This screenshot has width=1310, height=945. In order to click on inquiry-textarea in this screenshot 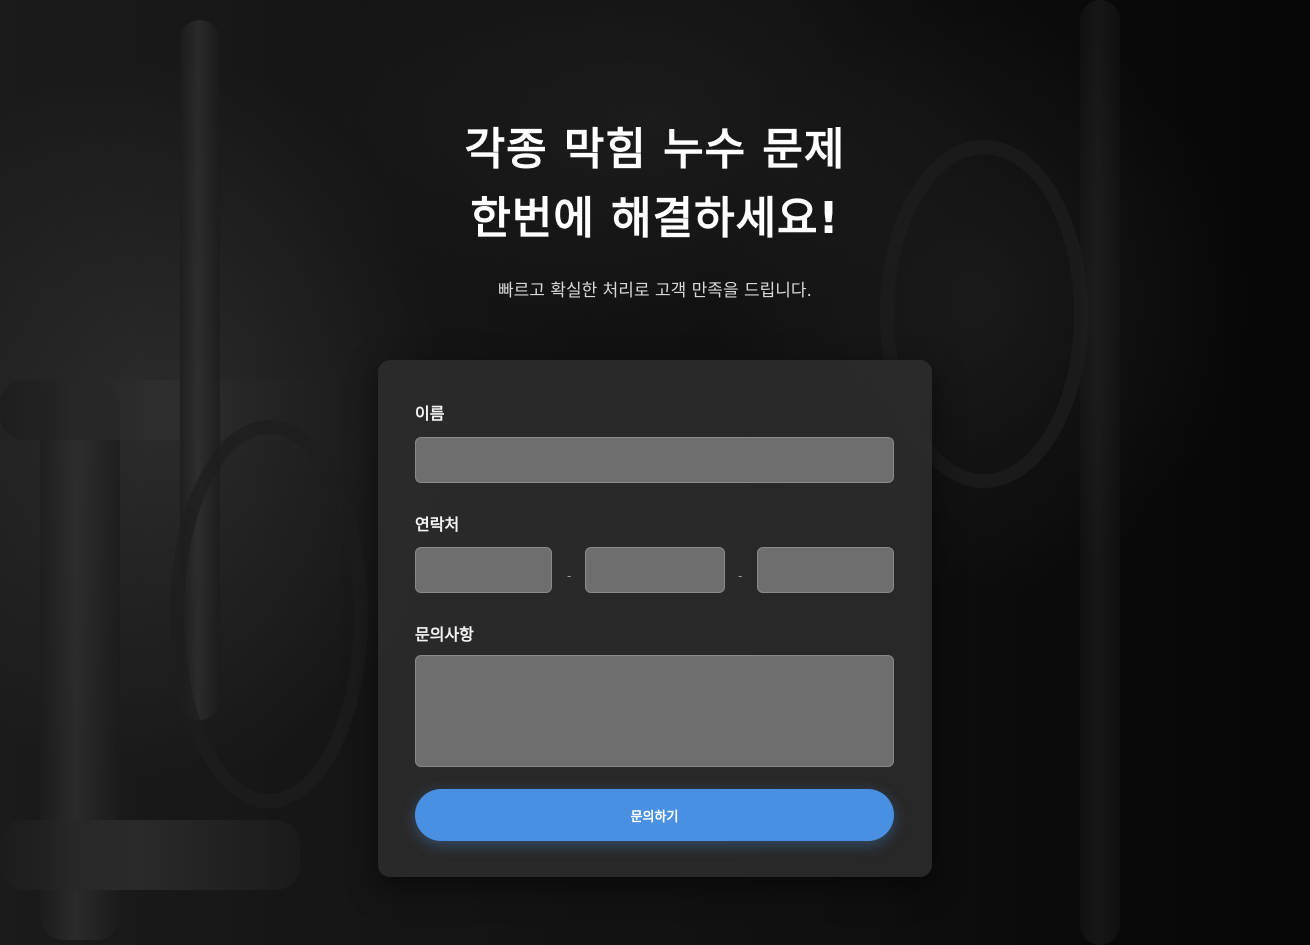, I will do `click(654, 711)`.